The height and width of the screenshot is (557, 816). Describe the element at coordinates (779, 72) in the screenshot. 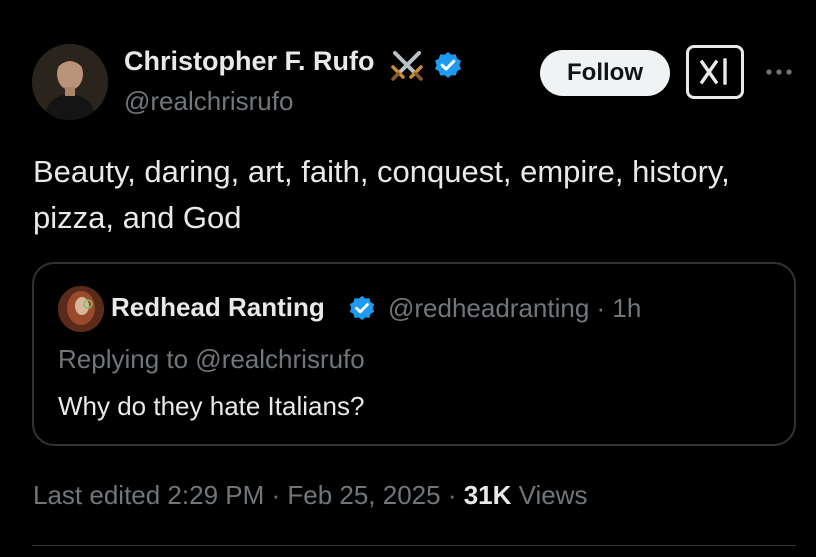

I see `more-options-icon` at that location.